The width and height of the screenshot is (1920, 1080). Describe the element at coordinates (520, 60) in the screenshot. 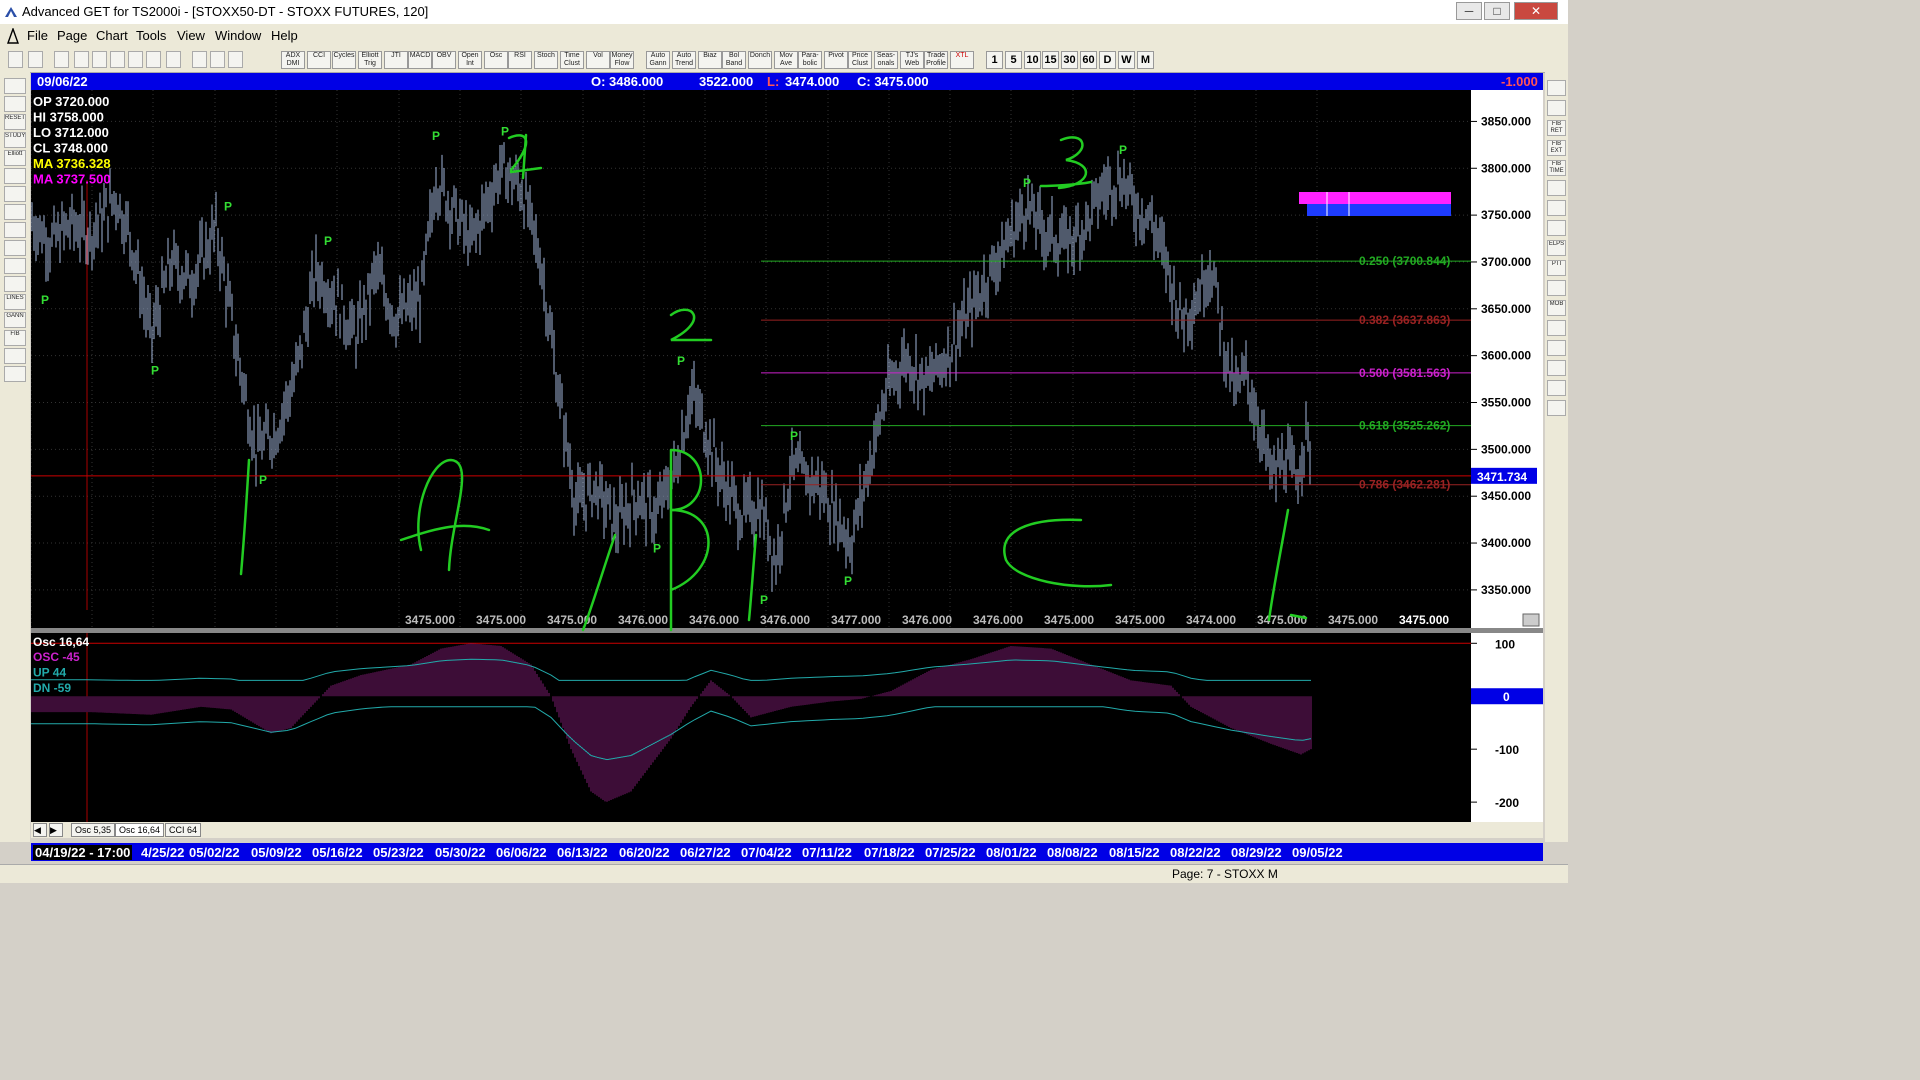

I see `study-button-rsi: RSI` at that location.